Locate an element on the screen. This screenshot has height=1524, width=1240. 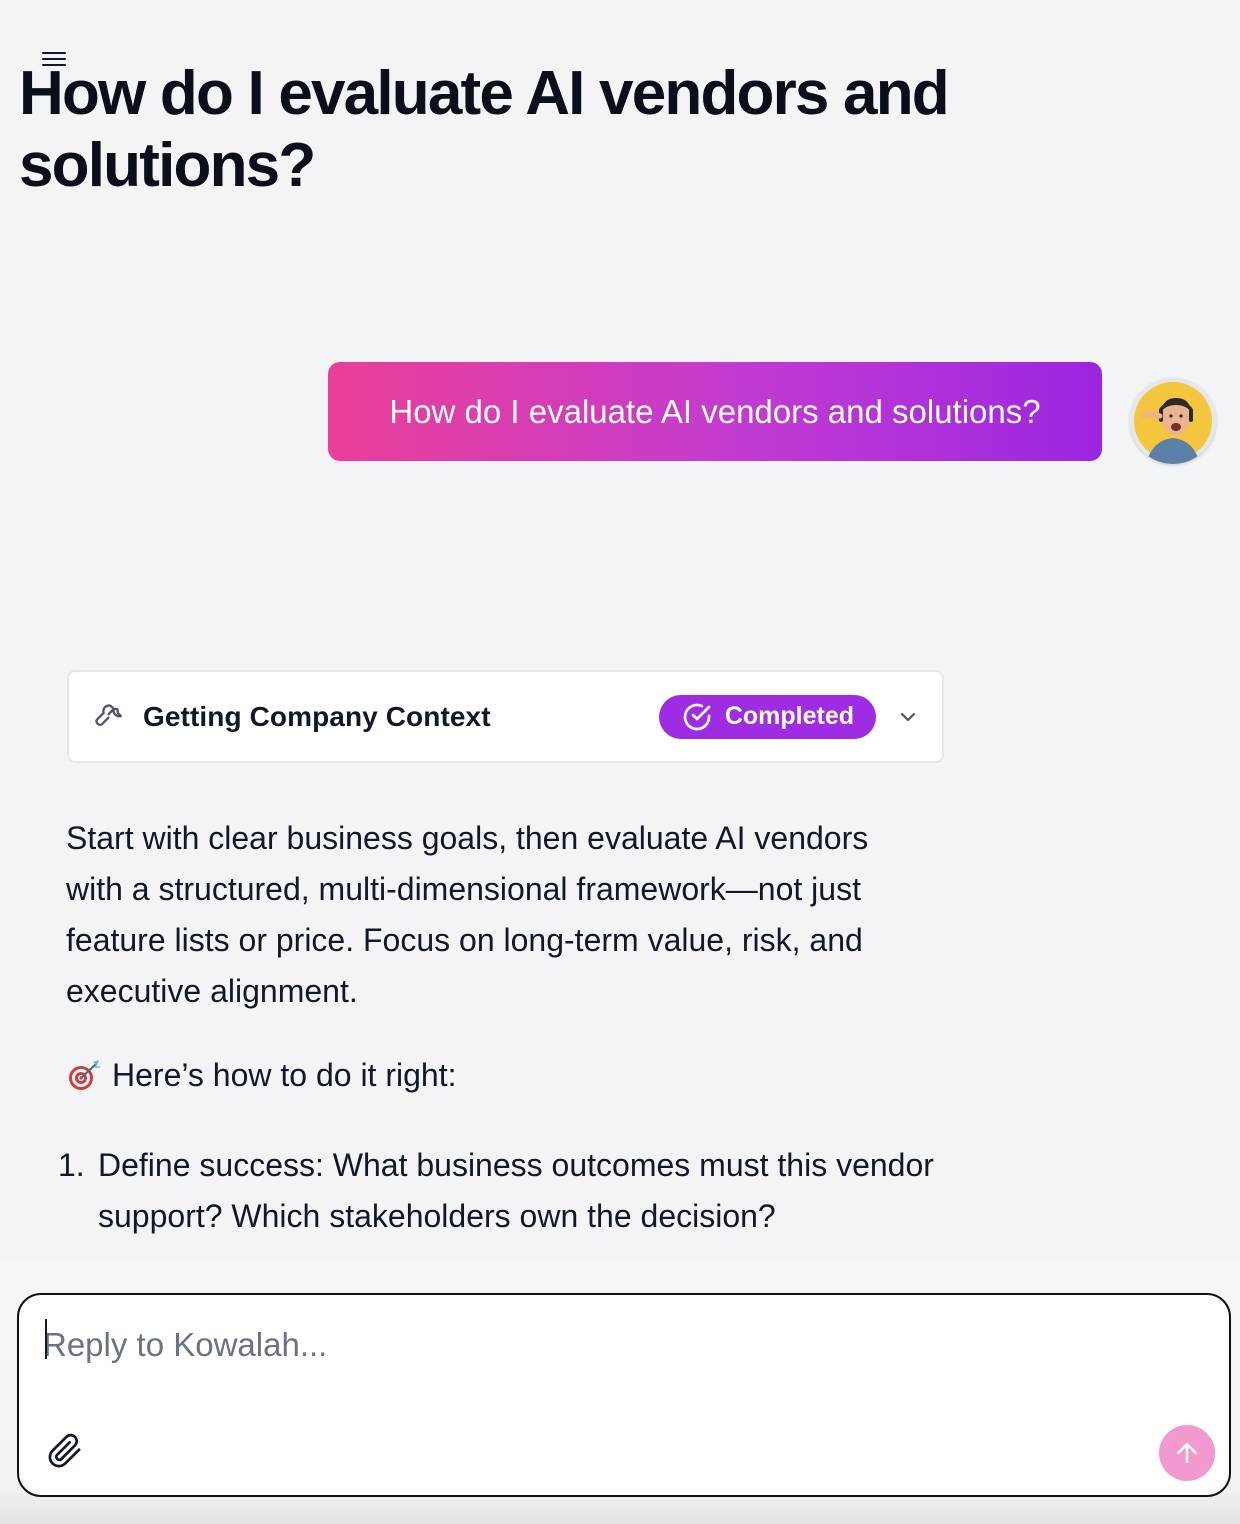
check-circle-icon is located at coordinates (697, 716).